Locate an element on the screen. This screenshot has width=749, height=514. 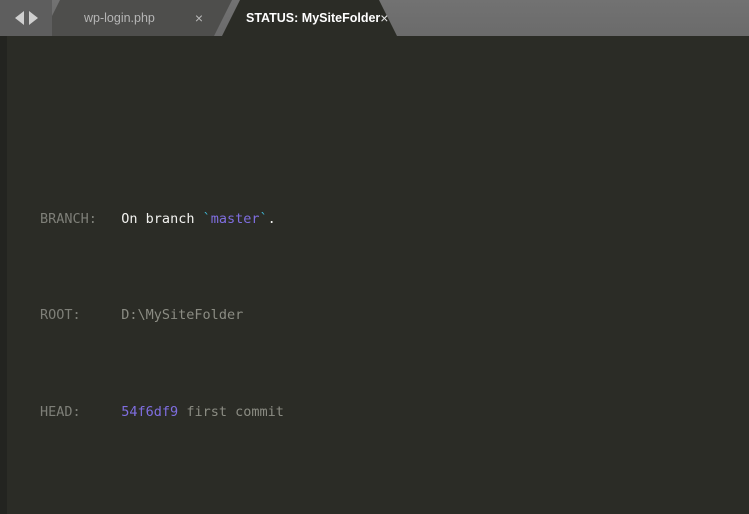
tab-wp-login-php: wp-login.php × is located at coordinates (137, 18).